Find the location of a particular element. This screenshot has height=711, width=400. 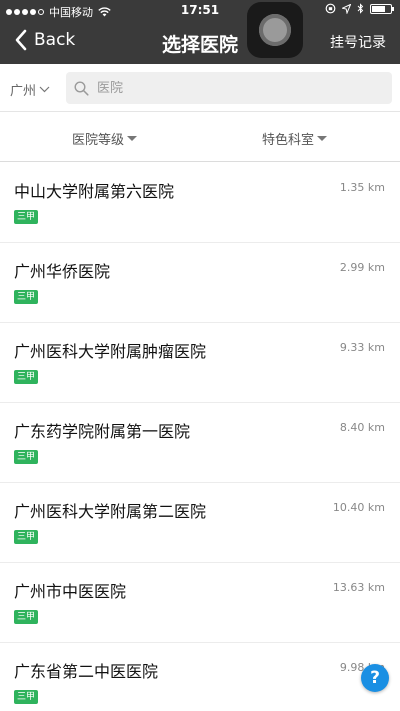

hospital-name: 广州市中医医院 is located at coordinates (70, 591).